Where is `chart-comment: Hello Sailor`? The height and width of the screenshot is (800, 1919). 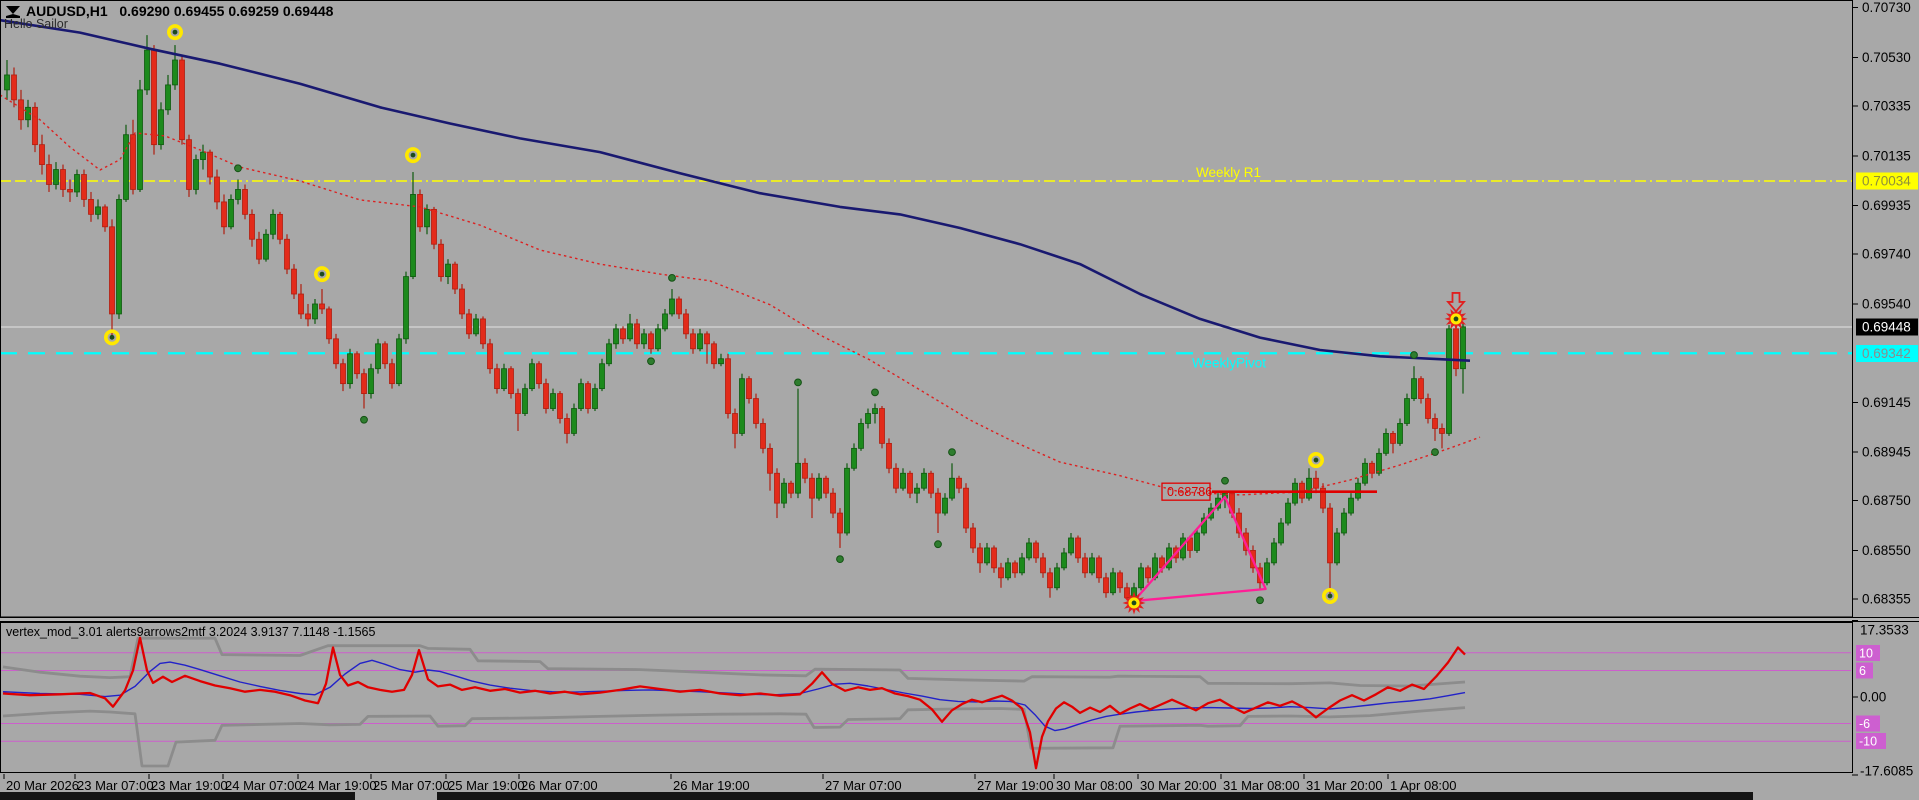 chart-comment: Hello Sailor is located at coordinates (36, 24).